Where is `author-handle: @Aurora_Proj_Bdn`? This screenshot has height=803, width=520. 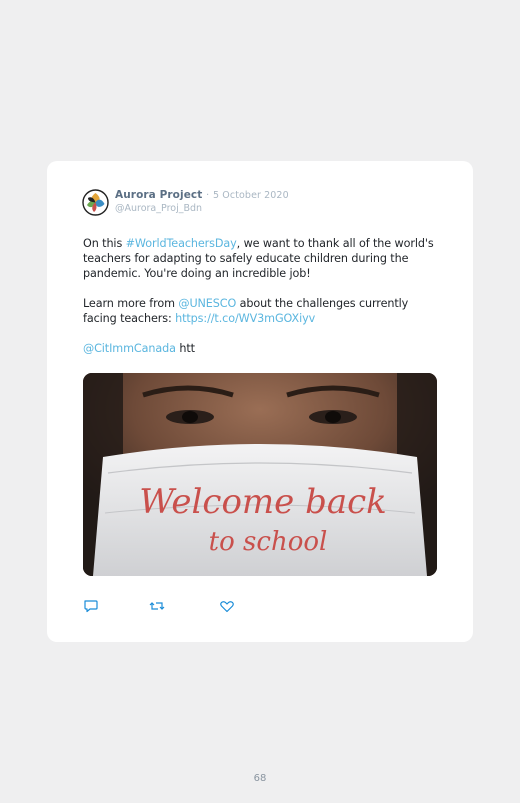 author-handle: @Aurora_Proj_Bdn is located at coordinates (158, 208).